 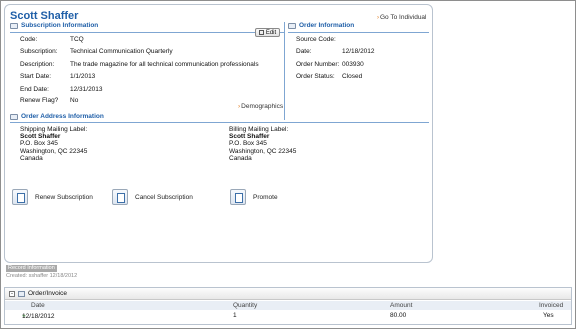 What do you see at coordinates (39, 51) in the screenshot?
I see `field-label-subscription: Subscription:` at bounding box center [39, 51].